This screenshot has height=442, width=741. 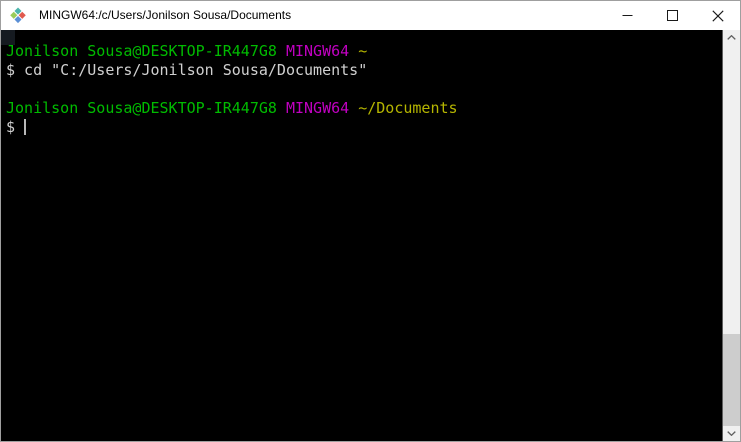 I want to click on scrollbar-track, so click(x=731, y=235).